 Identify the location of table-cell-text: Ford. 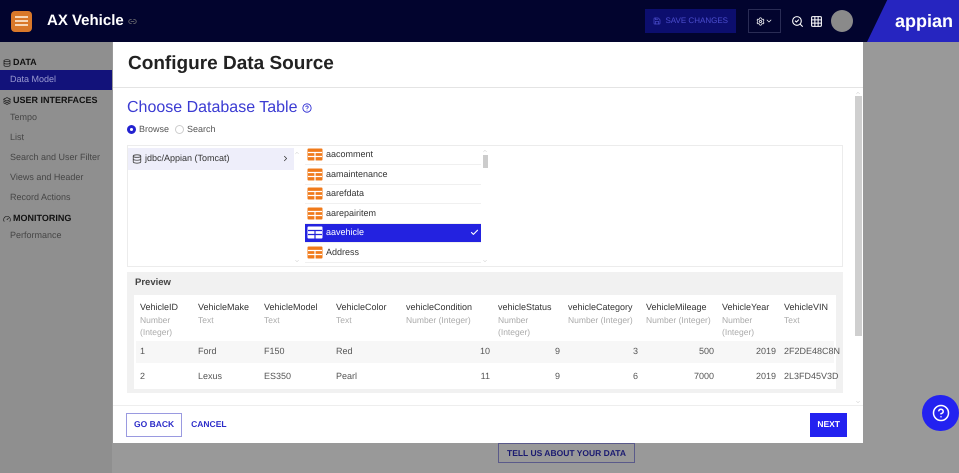
(207, 351).